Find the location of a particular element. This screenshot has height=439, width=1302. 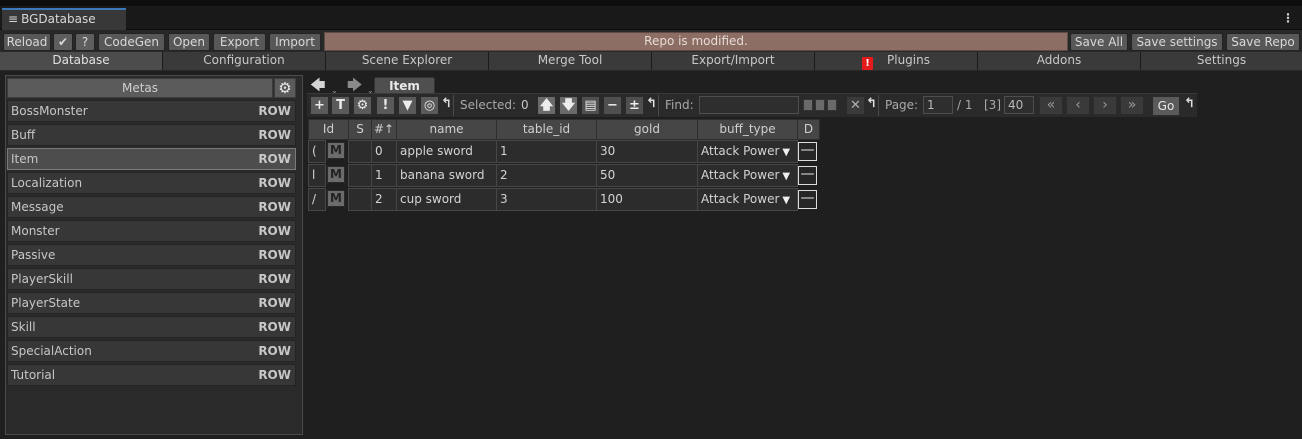

target-icon: ◎ is located at coordinates (429, 105).